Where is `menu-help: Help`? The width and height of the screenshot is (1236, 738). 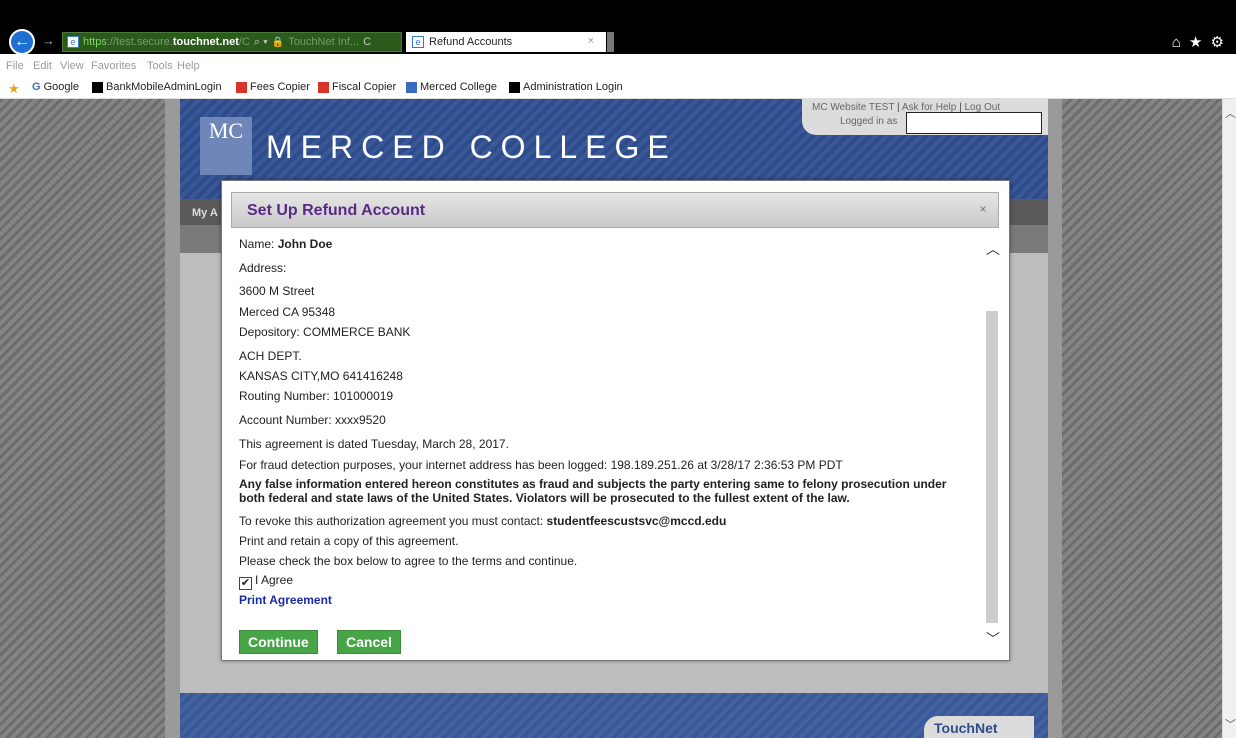
menu-help: Help is located at coordinates (188, 66).